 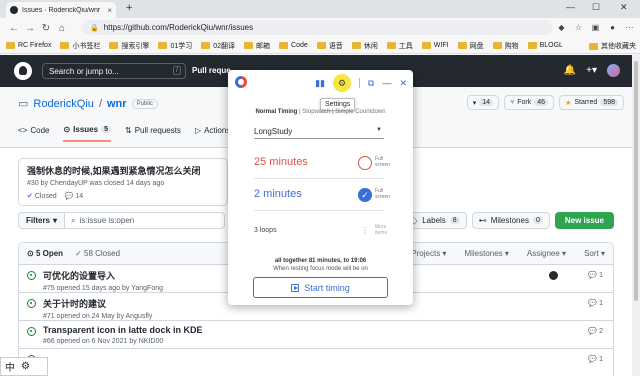 What do you see at coordinates (360, 112) in the screenshot?
I see `mode-simple-countdown: Simple Countdown` at bounding box center [360, 112].